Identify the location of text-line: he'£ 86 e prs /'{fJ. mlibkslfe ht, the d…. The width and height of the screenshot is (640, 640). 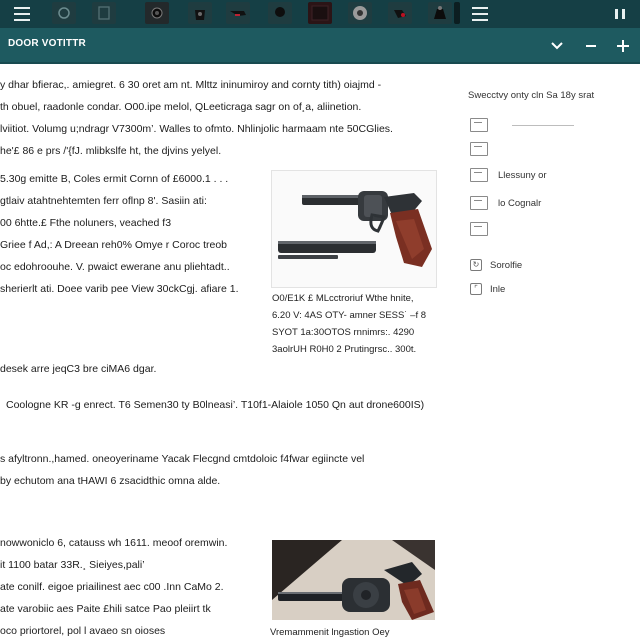
(111, 151).